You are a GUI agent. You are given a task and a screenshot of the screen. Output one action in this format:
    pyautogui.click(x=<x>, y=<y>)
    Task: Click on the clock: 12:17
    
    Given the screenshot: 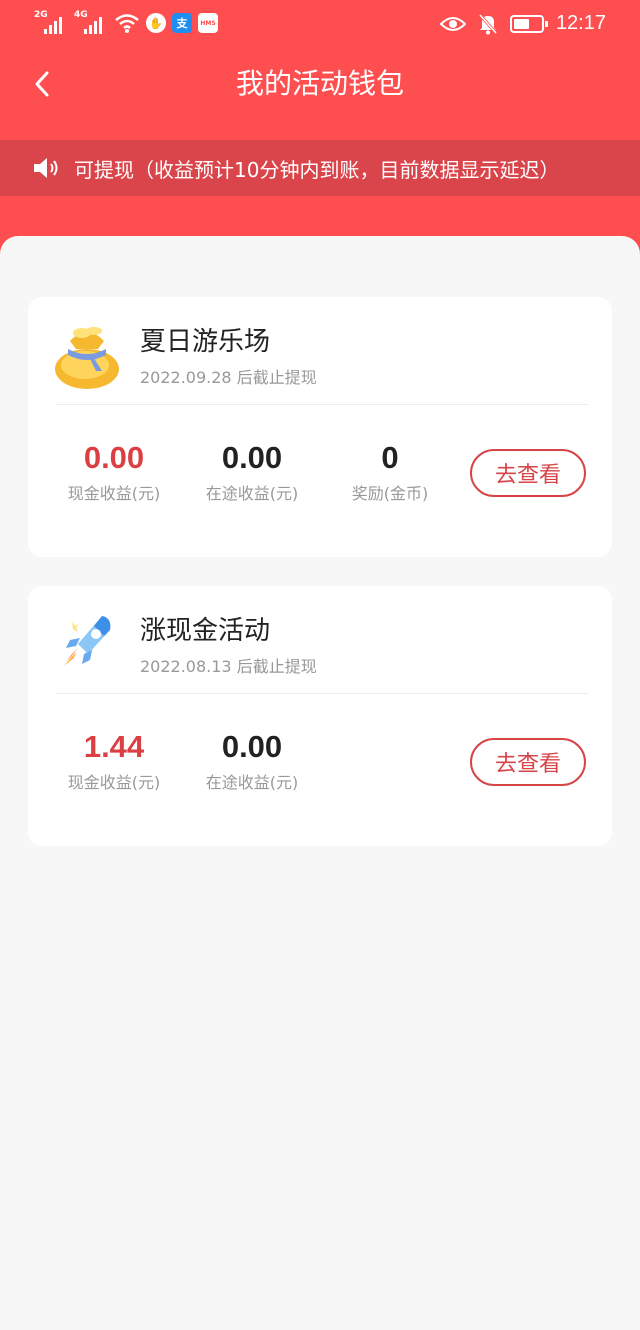 What is the action you would take?
    pyautogui.click(x=580, y=23)
    